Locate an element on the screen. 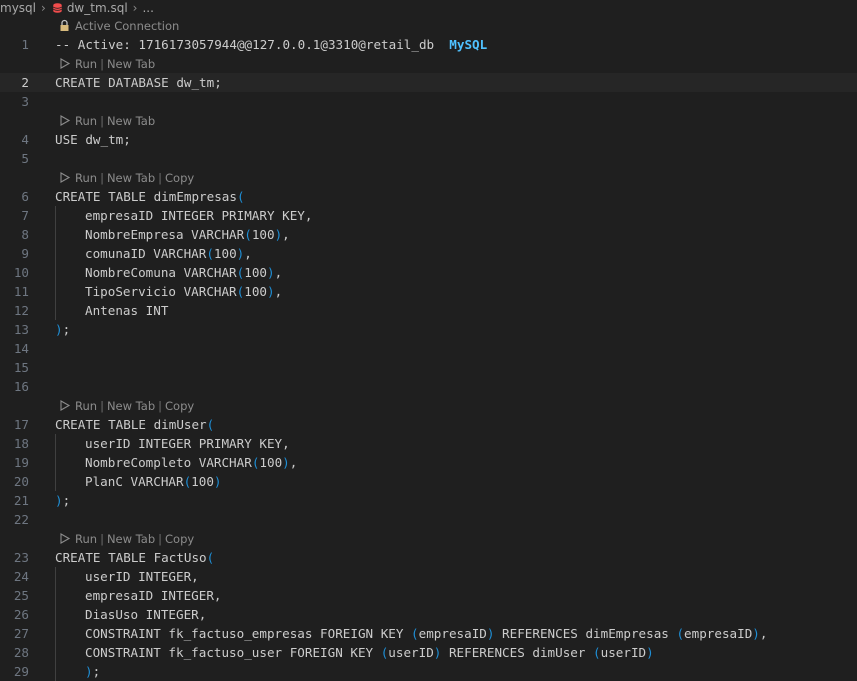  line-number: 16 is located at coordinates (21, 386).